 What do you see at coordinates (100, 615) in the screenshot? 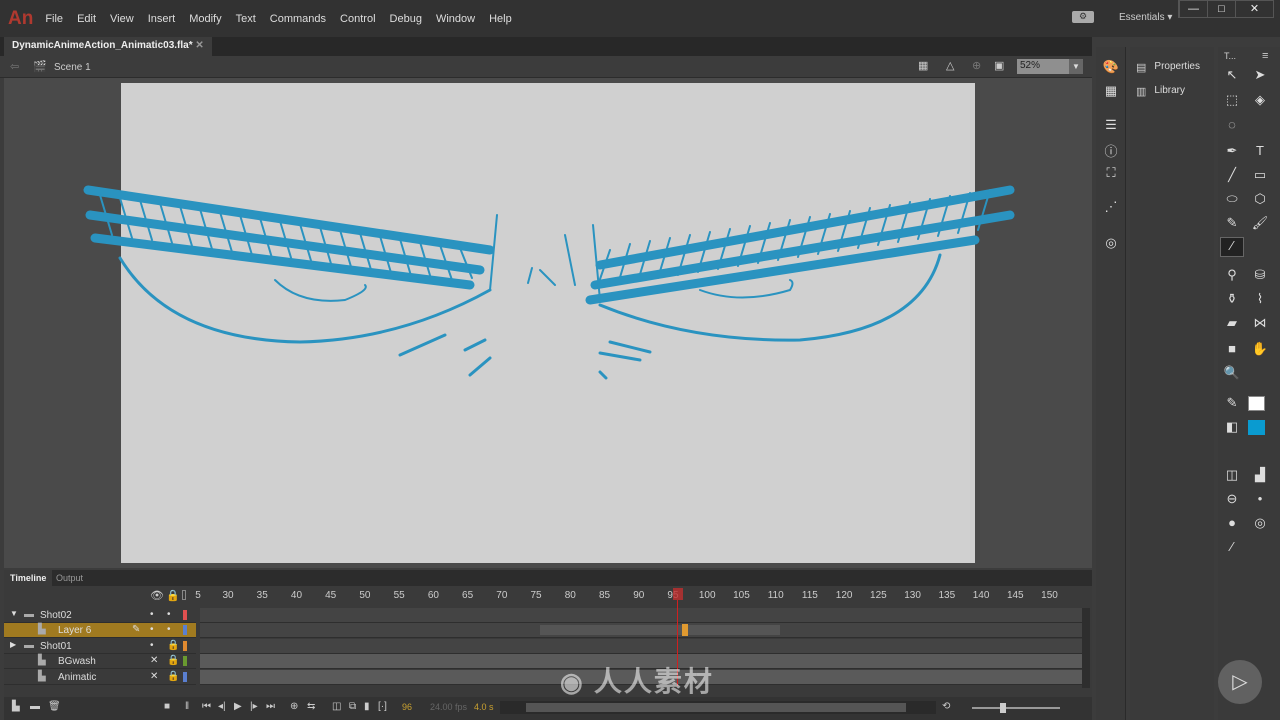
I see `layer-row: ▼ ▬ Shot02 • •` at bounding box center [100, 615].